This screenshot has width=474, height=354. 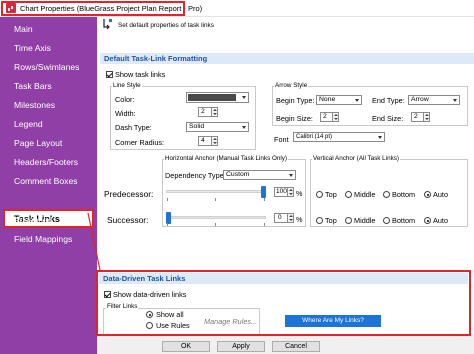 What do you see at coordinates (212, 97) in the screenshot?
I see `color-swatch` at bounding box center [212, 97].